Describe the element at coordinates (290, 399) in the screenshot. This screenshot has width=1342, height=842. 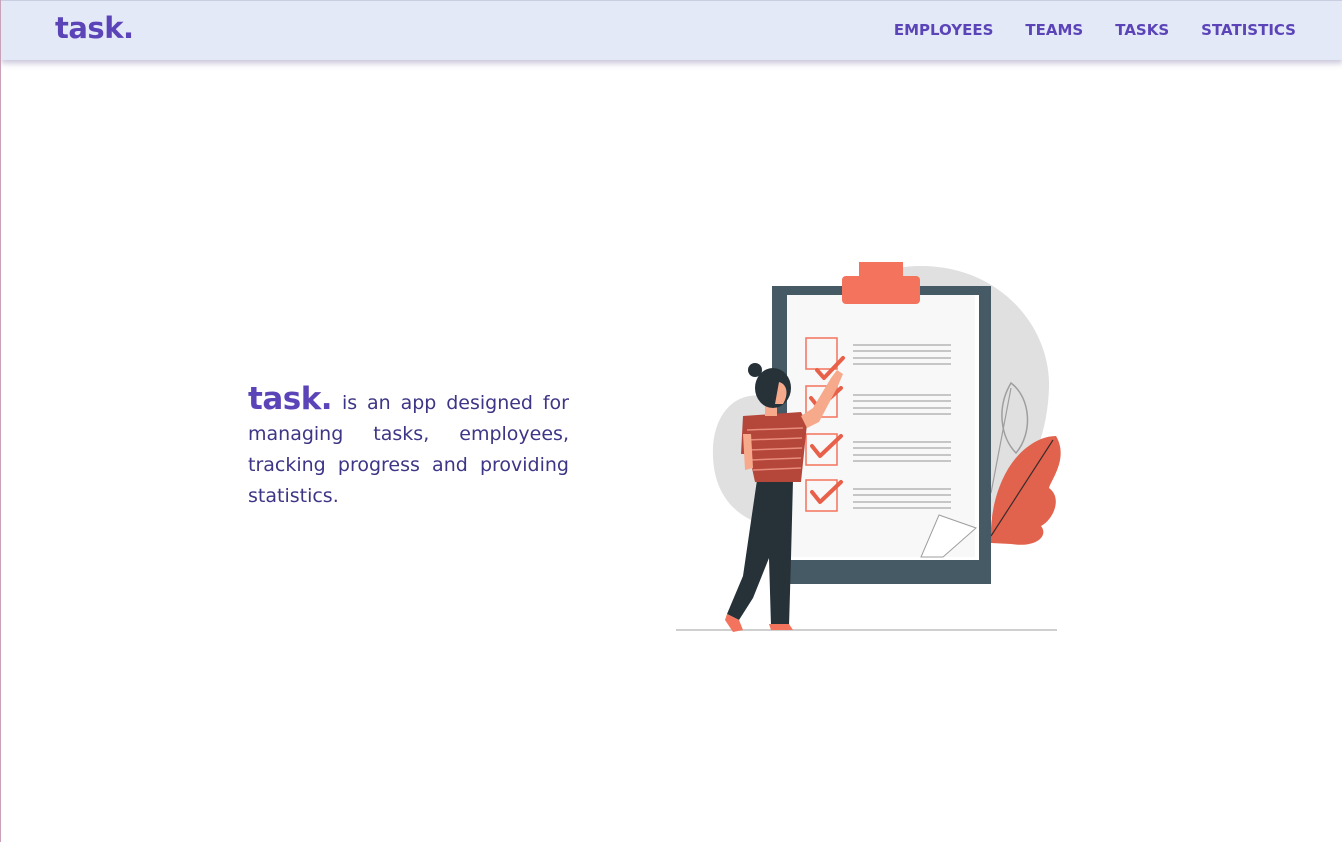
I see `hero-brand: task.` at that location.